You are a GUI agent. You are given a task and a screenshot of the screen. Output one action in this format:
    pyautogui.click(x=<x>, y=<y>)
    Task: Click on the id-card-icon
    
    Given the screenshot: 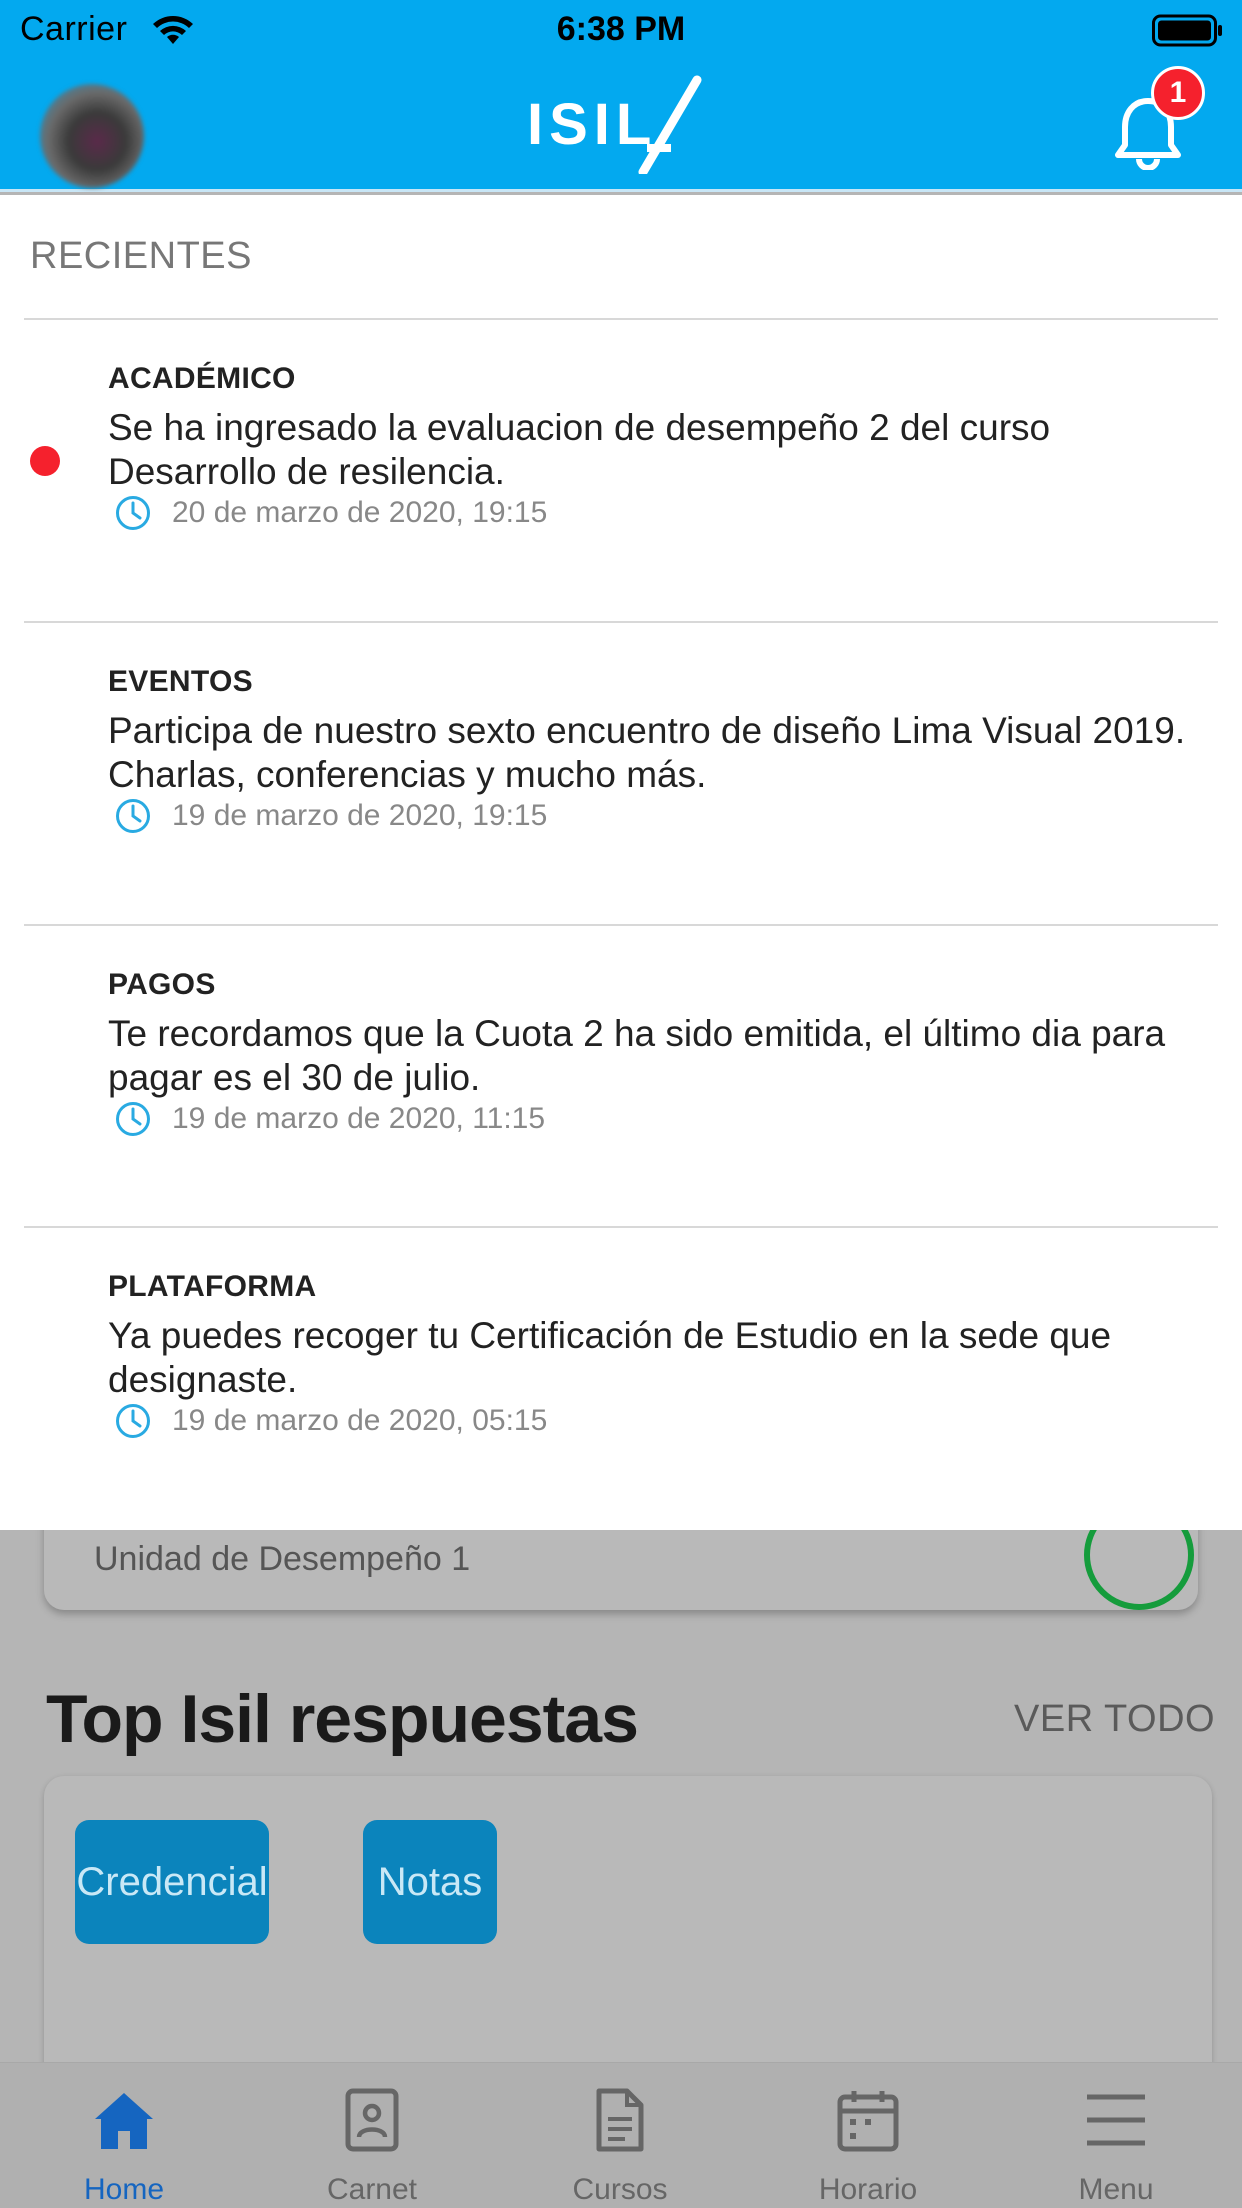 What is the action you would take?
    pyautogui.click(x=372, y=2120)
    